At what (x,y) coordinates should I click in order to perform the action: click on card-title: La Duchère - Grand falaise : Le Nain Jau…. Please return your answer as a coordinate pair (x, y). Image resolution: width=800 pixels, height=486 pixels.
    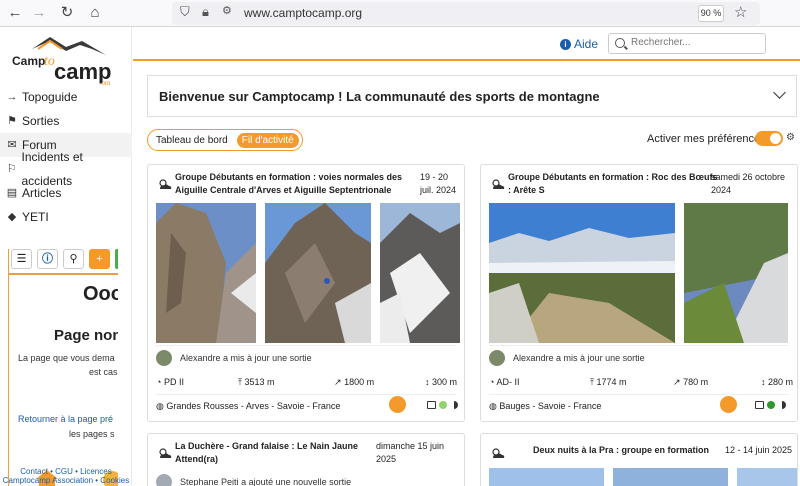
    Looking at the image, I should click on (266, 453).